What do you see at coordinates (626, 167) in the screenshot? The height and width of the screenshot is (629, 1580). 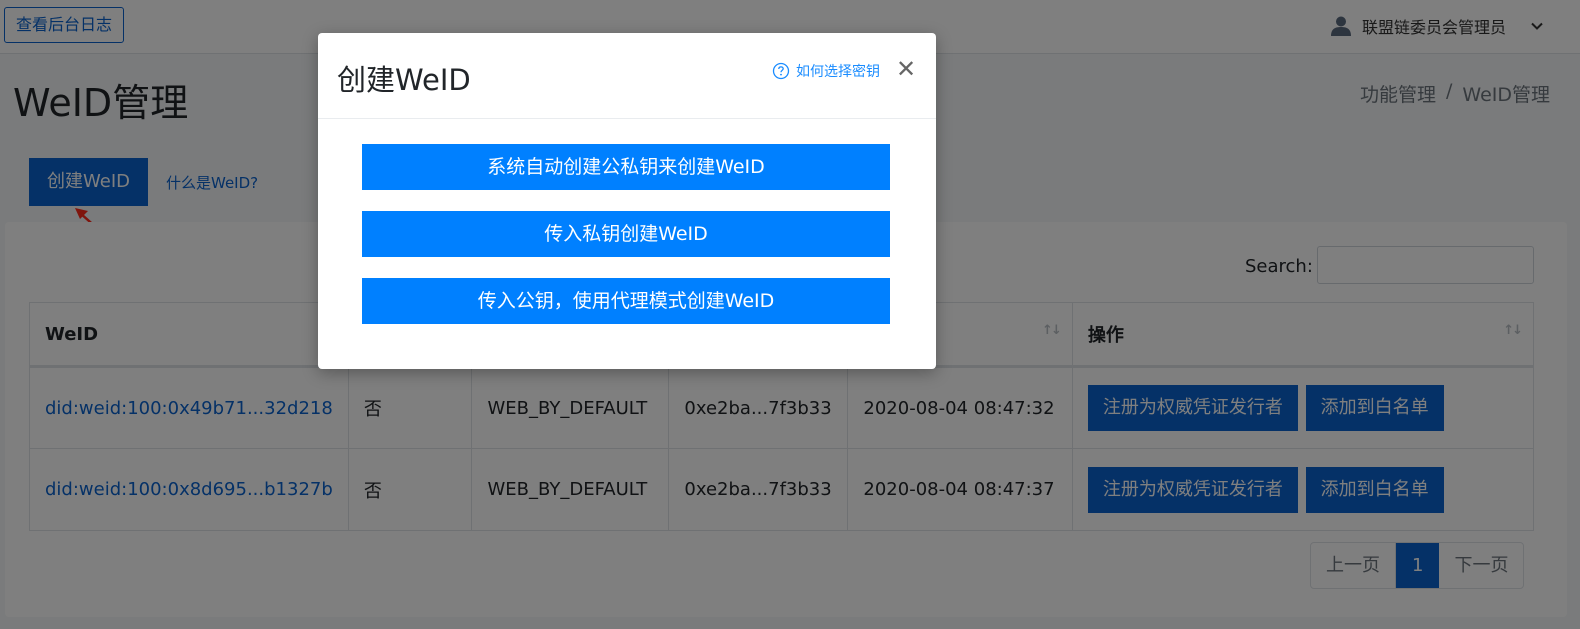 I see `auto-create-keys-button: 系统自动创建公私钥来创建WeID` at bounding box center [626, 167].